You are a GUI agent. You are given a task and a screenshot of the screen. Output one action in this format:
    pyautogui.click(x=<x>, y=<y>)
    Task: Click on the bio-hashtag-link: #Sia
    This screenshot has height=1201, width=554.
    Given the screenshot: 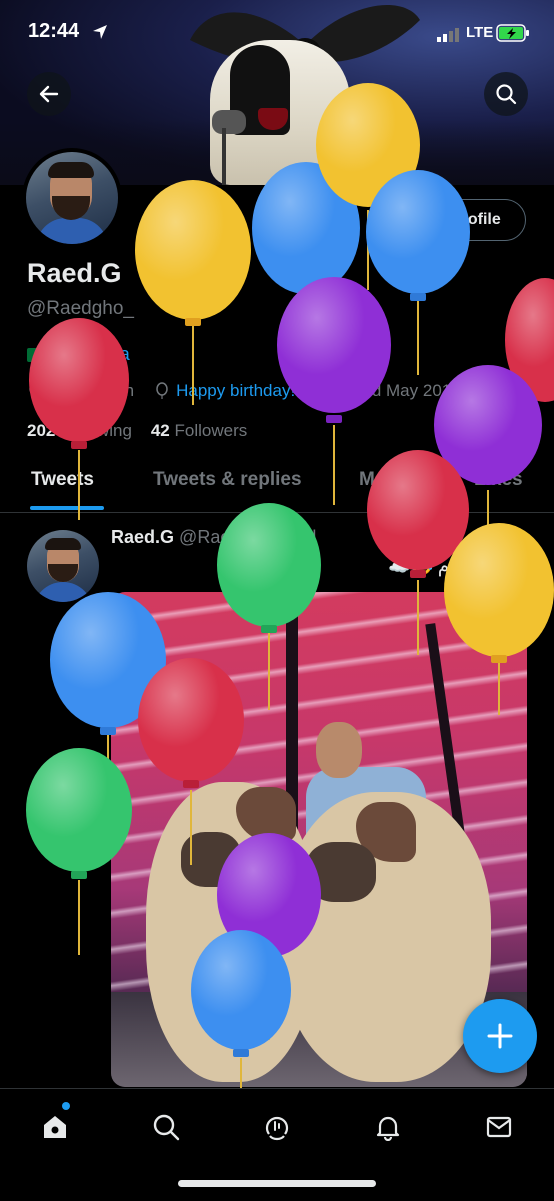 What is the action you would take?
    pyautogui.click(x=112, y=354)
    